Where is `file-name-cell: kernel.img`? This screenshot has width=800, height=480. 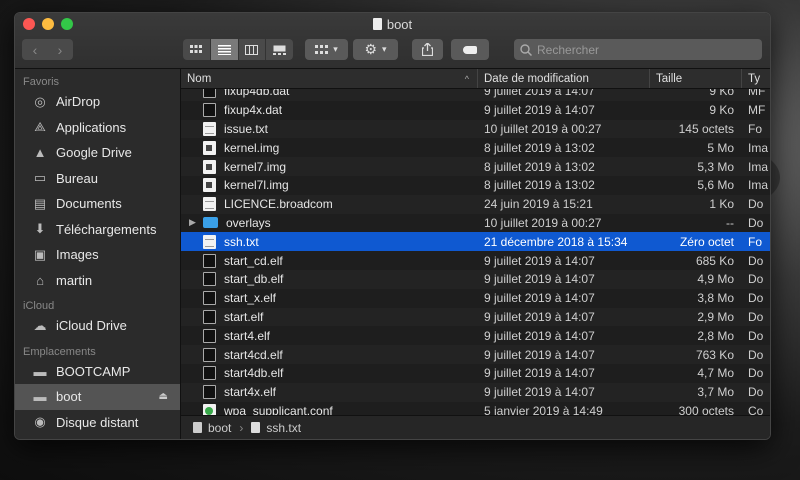
file-name-cell: kernel.img is located at coordinates (329, 147).